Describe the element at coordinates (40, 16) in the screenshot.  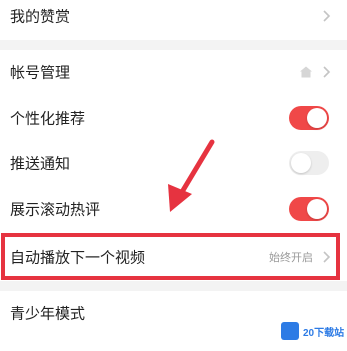
I see `settings-item-label: 我的赞赏` at that location.